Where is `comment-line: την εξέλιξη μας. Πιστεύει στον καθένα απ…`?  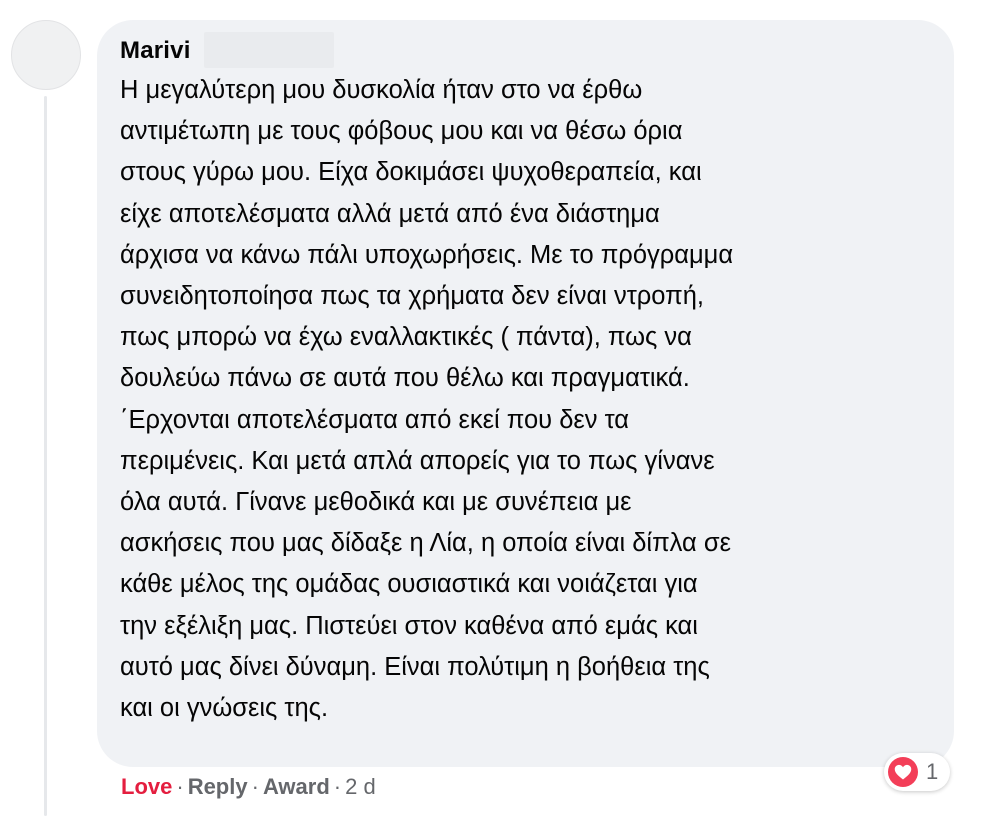 comment-line: την εξέλιξη μας. Πιστεύει στον καθένα απ… is located at coordinates (409, 625).